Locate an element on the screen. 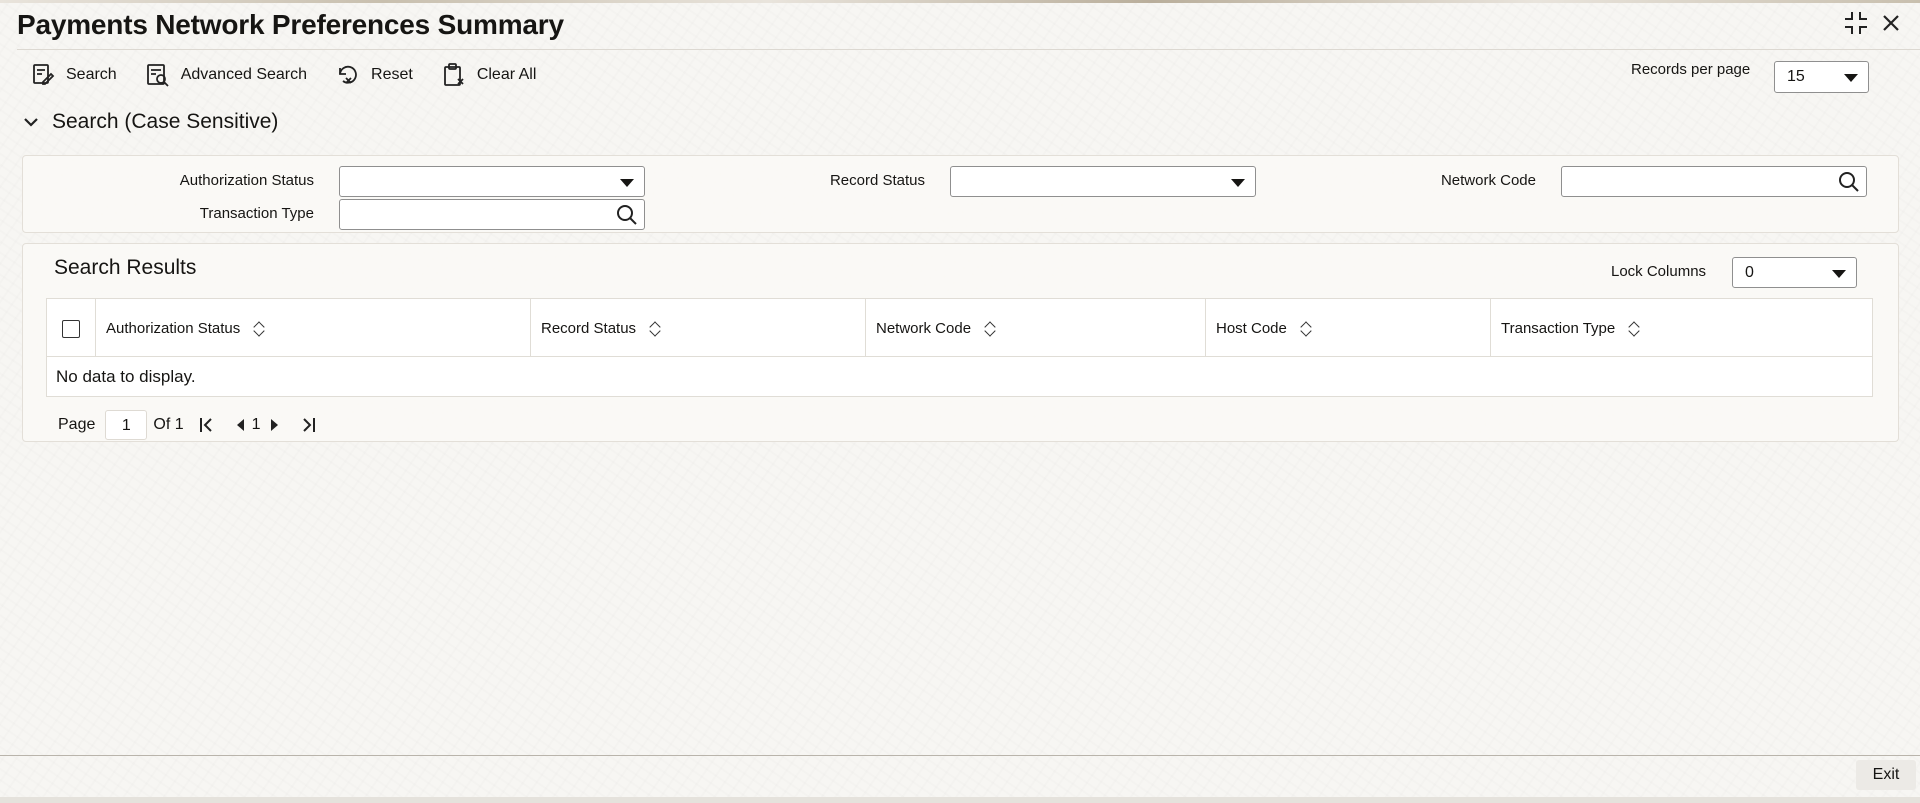 The width and height of the screenshot is (1920, 803). advanced-search-button: Advanced Search is located at coordinates (226, 75).